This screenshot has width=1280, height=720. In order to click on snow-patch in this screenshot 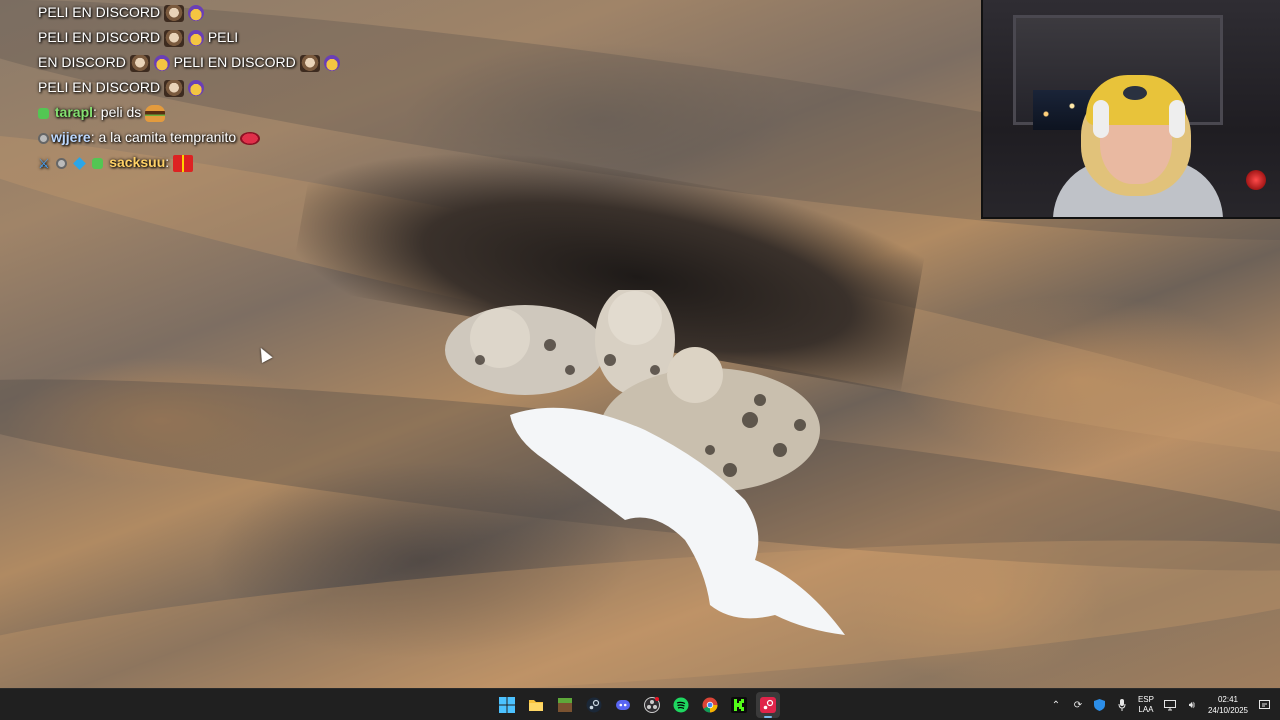, I will do `click(677, 521)`.